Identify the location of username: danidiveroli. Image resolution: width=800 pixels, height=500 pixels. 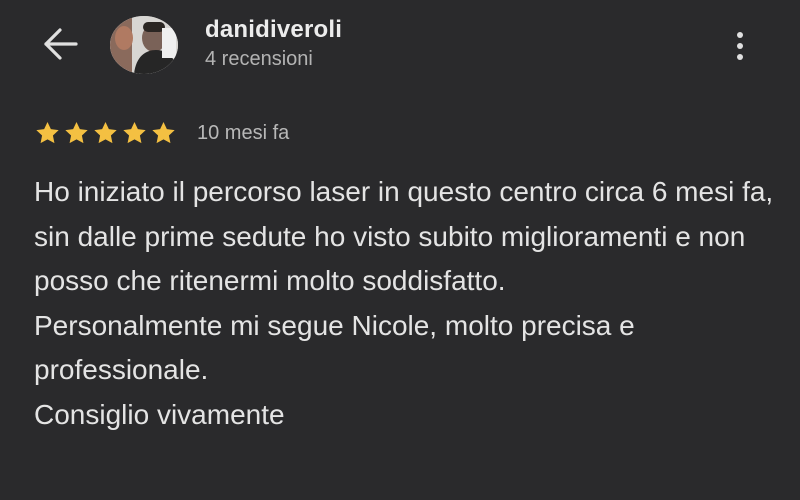
(273, 30).